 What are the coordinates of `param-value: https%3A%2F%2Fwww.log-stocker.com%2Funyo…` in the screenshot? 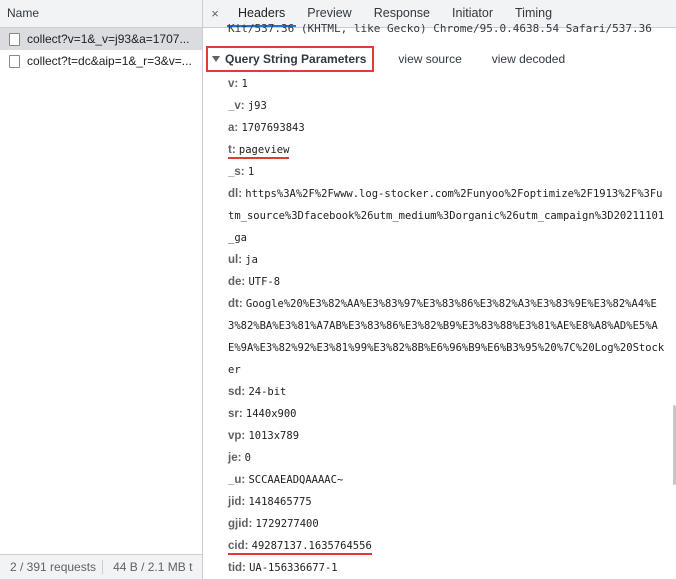 It's located at (446, 216).